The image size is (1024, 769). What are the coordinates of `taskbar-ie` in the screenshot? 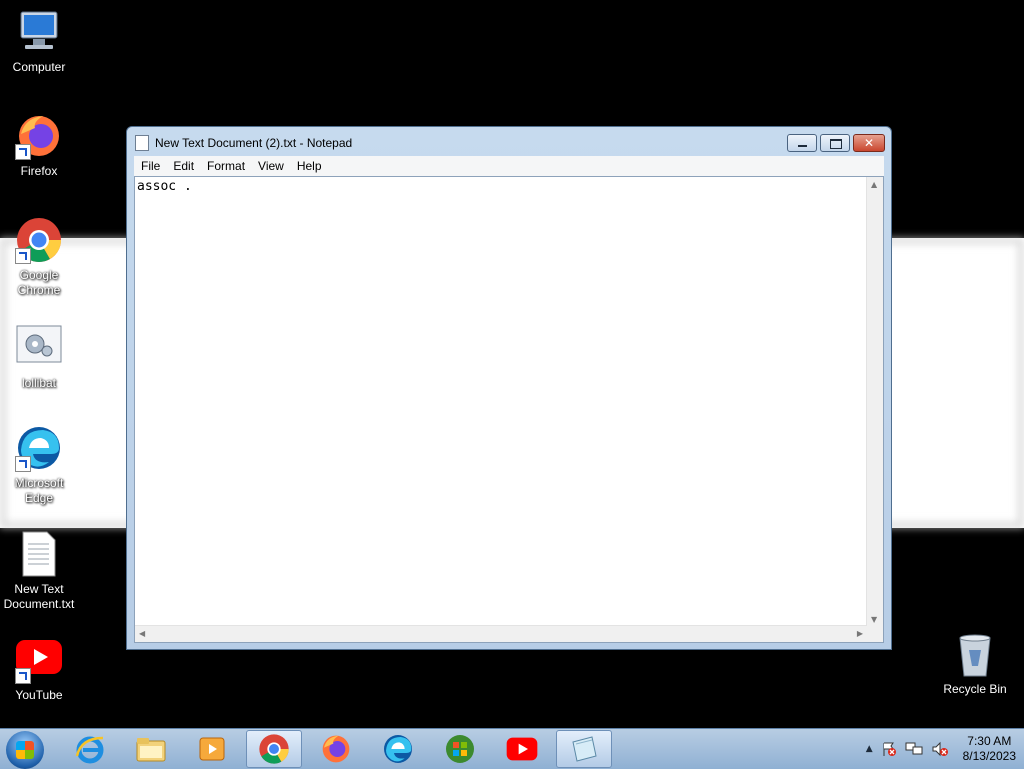 It's located at (90, 749).